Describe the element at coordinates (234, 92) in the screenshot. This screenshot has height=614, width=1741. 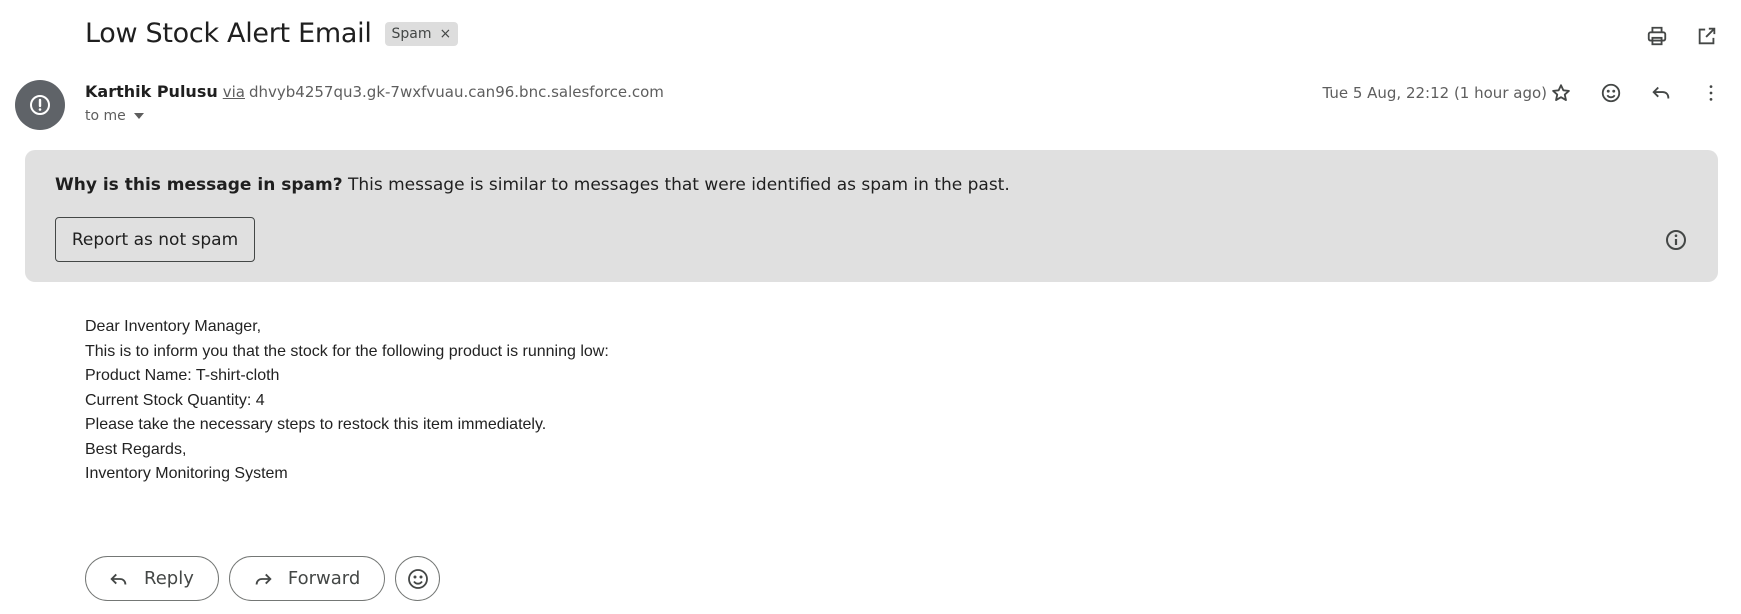
I see `via-link: via` at that location.